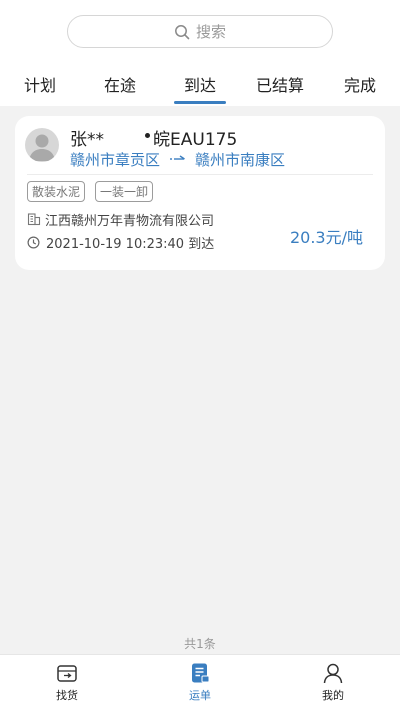  Describe the element at coordinates (130, 221) in the screenshot. I see `company-name: 江西赣州万年青物流有限公司` at that location.